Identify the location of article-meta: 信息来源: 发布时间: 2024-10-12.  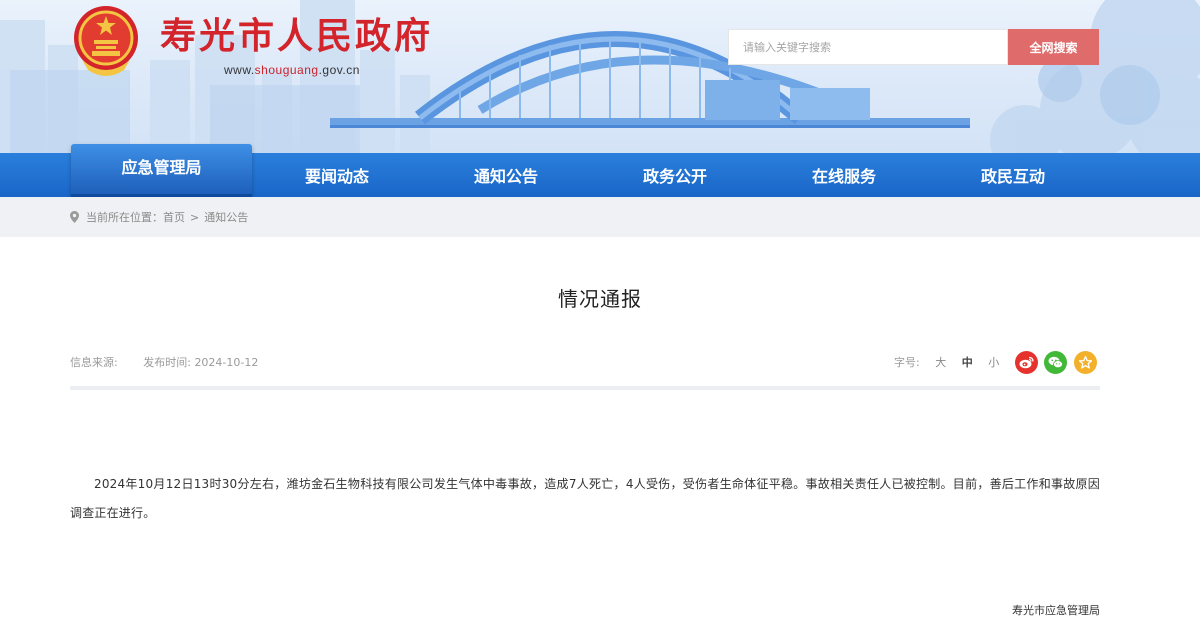
(164, 362).